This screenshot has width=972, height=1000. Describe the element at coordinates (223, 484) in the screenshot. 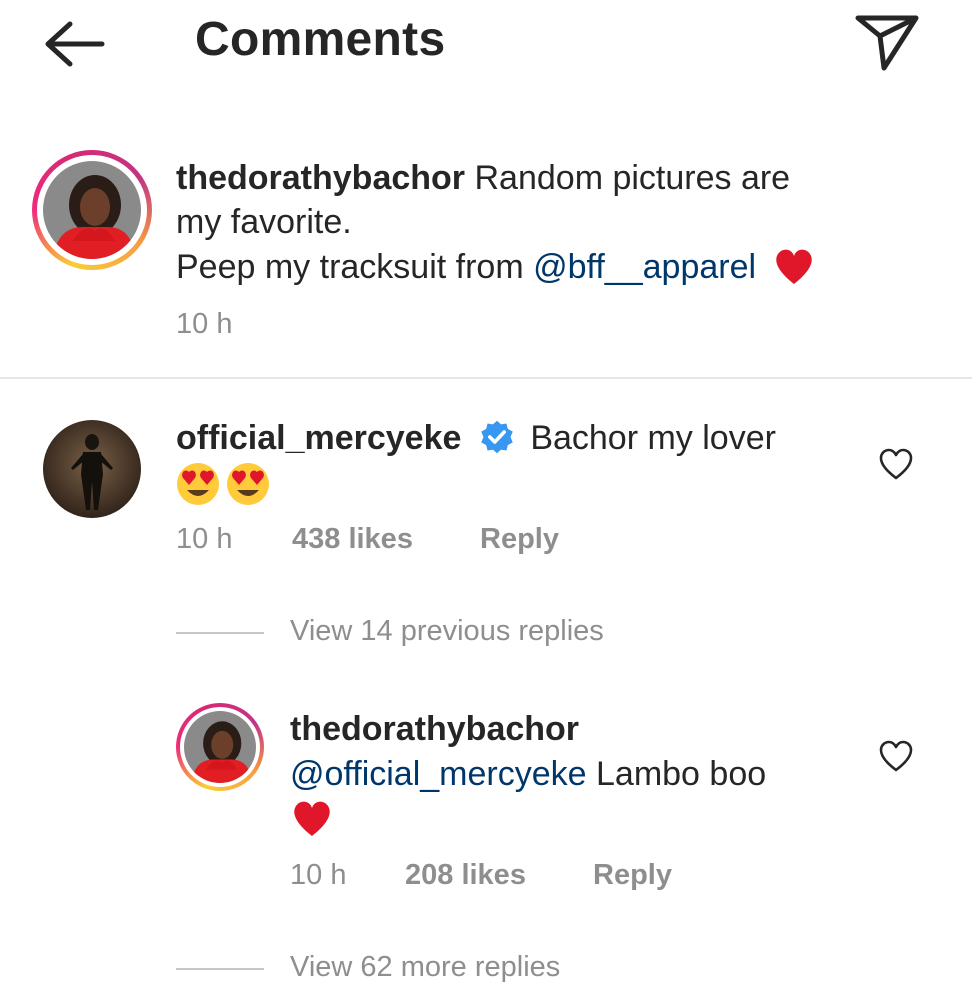

I see `comment-emojis` at that location.